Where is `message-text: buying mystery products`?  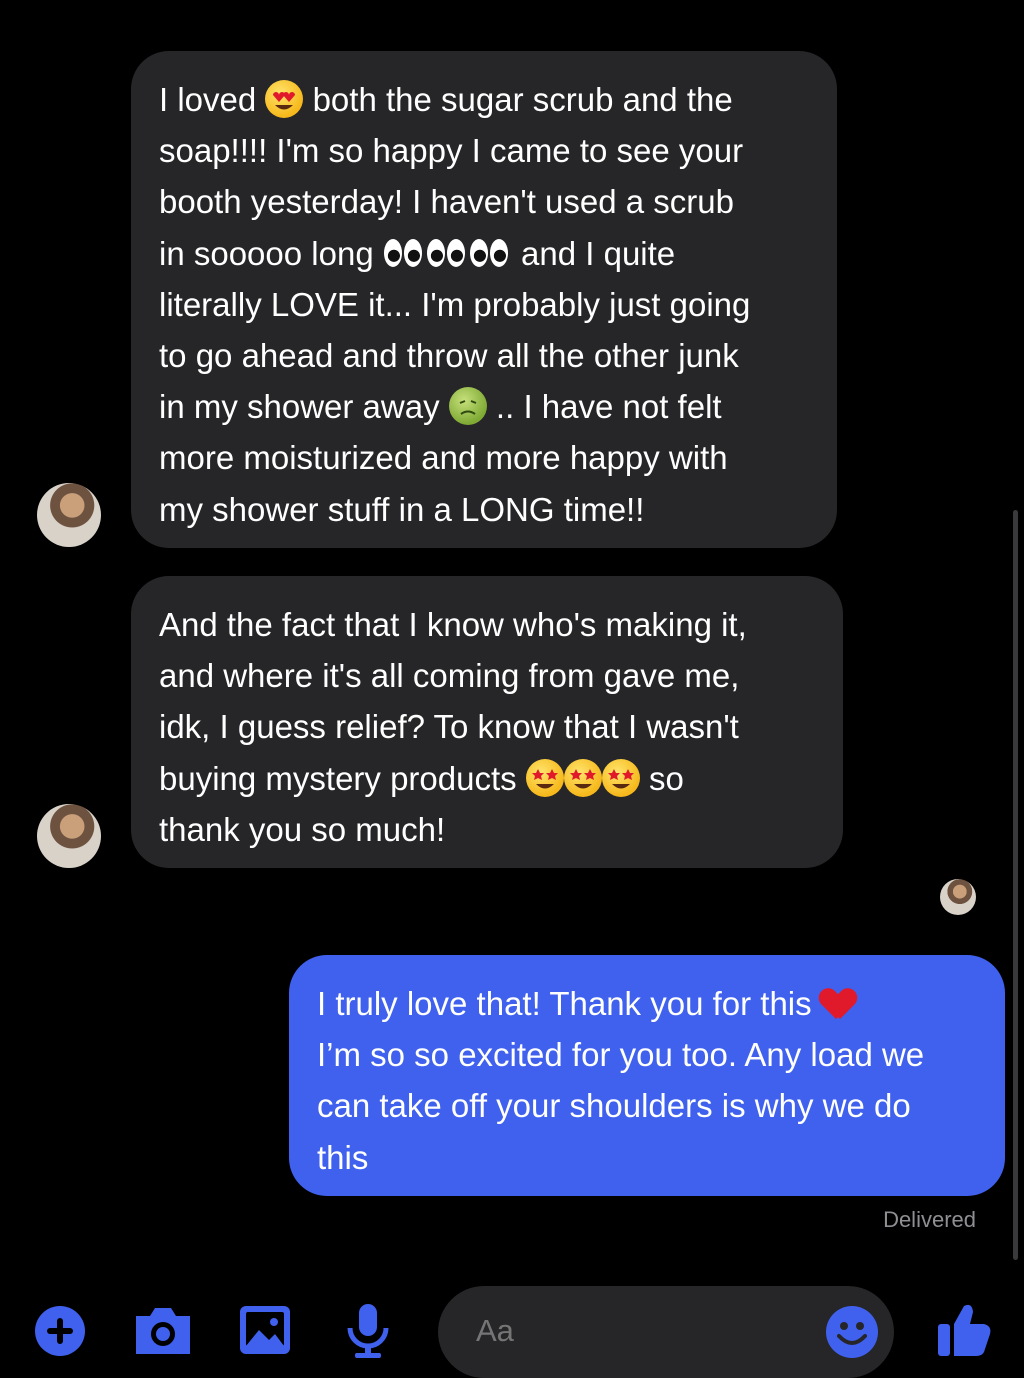
message-text: buying mystery products is located at coordinates (342, 778).